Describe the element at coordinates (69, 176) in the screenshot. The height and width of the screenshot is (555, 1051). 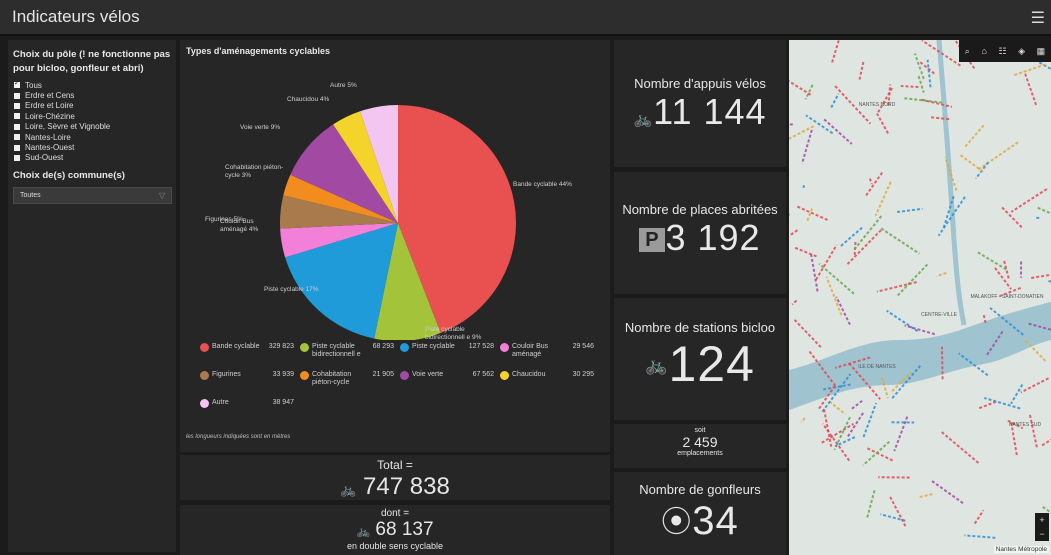
I see `commune-filter-title: Choix de(s) commune(s)` at that location.